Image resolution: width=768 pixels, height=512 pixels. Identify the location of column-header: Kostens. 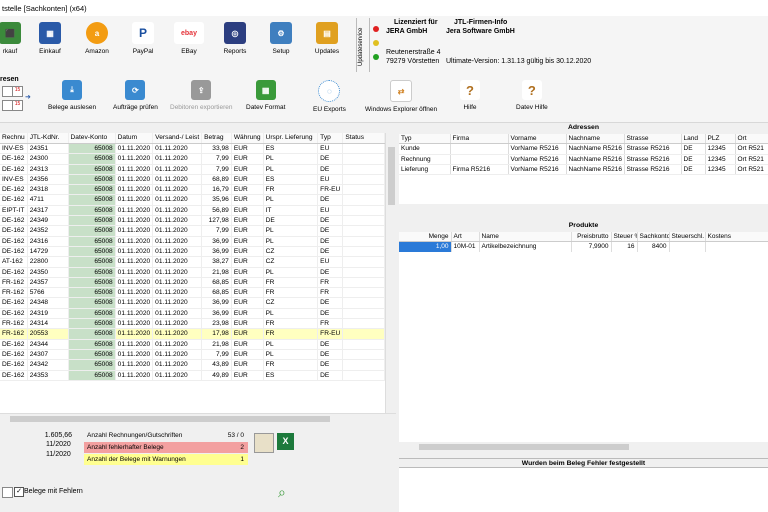
(736, 237).